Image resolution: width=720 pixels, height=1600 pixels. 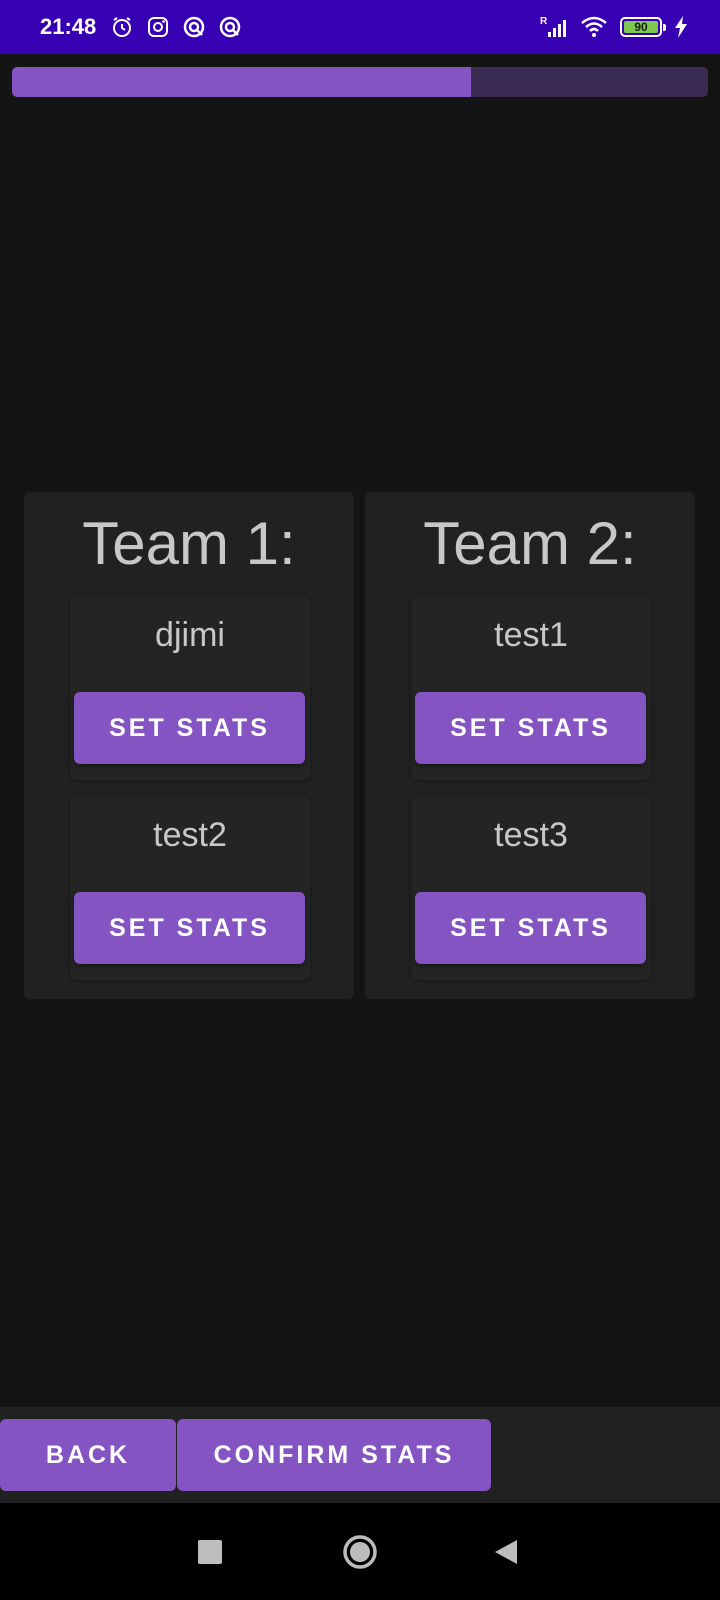 I want to click on battery-level: 90, so click(x=641, y=27).